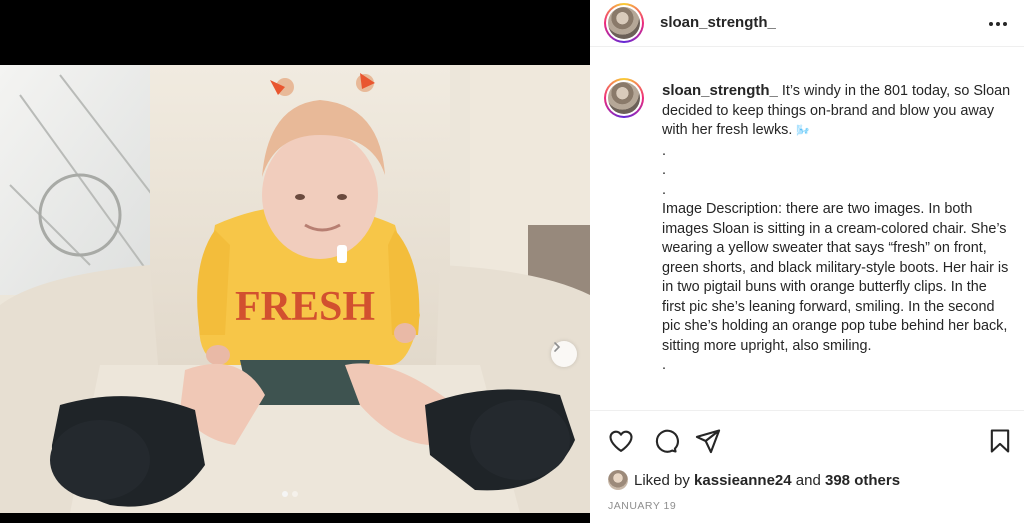 Image resolution: width=1024 pixels, height=523 pixels. What do you see at coordinates (618, 480) in the screenshot?
I see `liker-avatar` at bounding box center [618, 480].